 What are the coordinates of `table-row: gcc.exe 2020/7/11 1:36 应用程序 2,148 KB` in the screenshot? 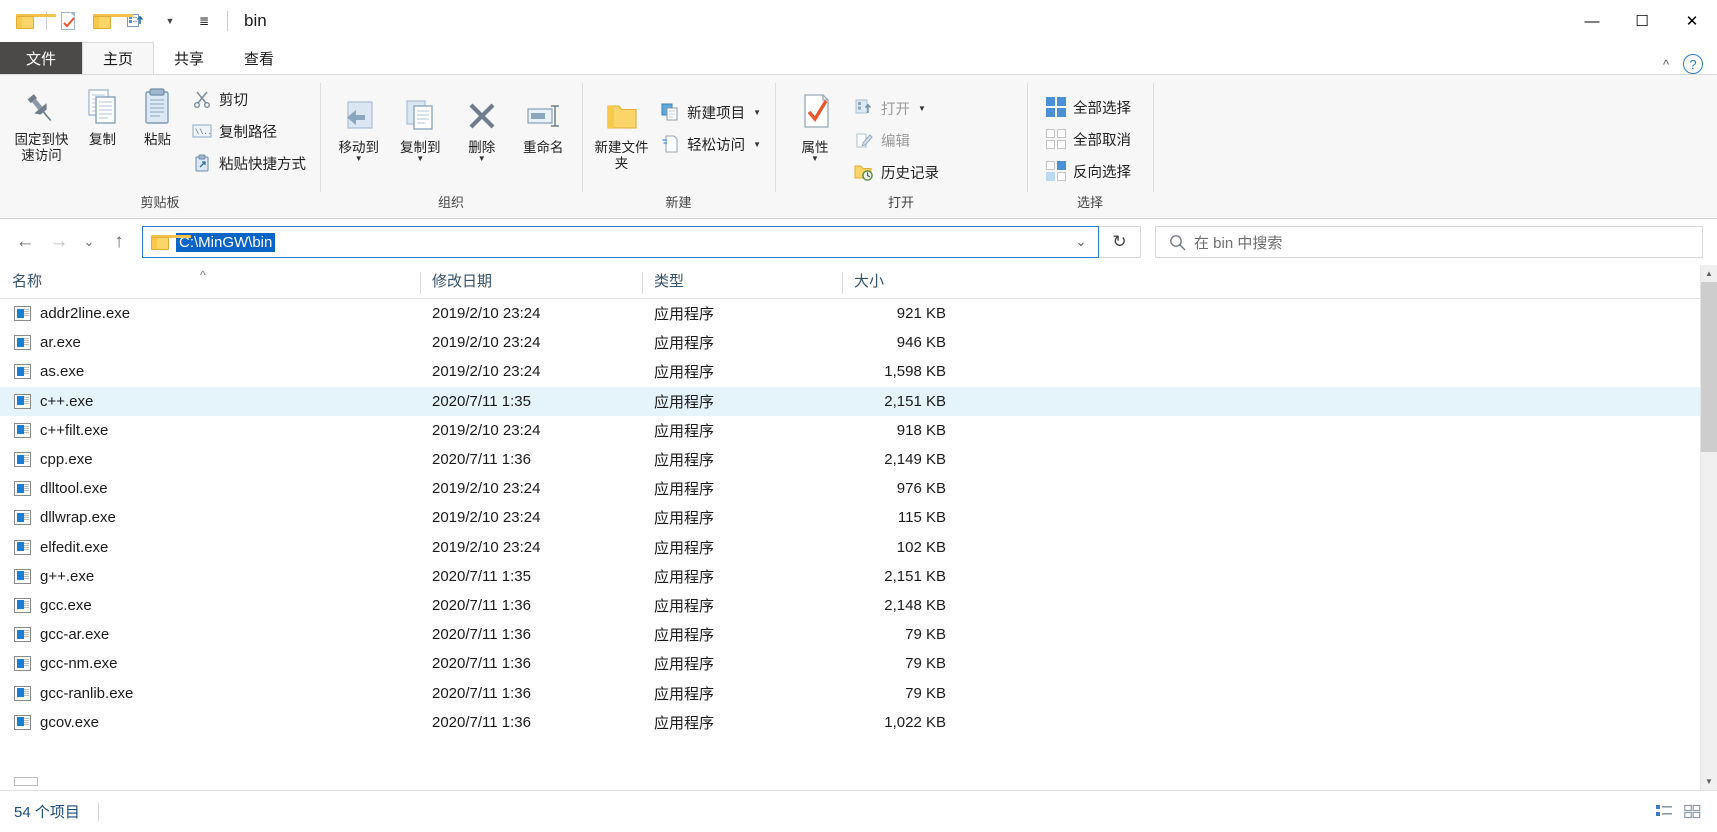 It's located at (850, 605).